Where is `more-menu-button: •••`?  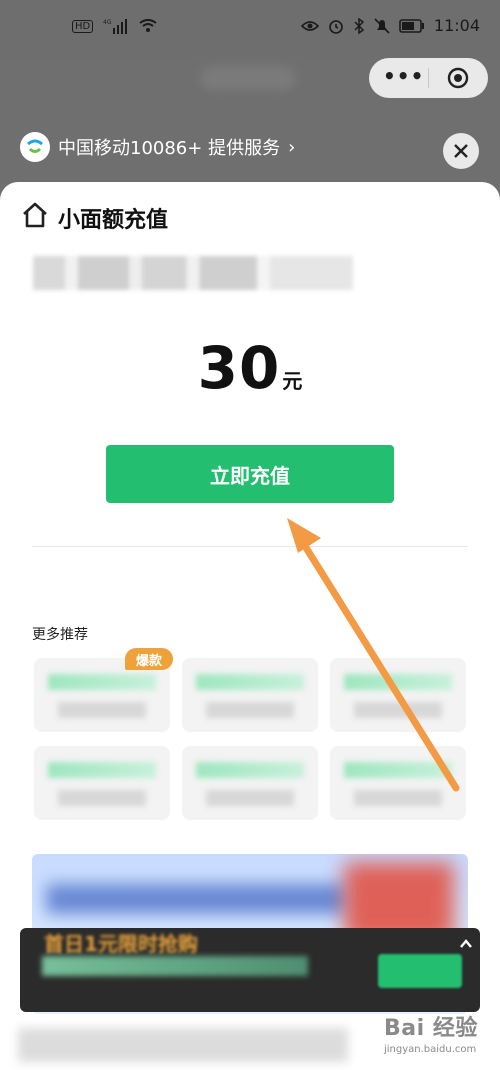 more-menu-button: ••• is located at coordinates (403, 76).